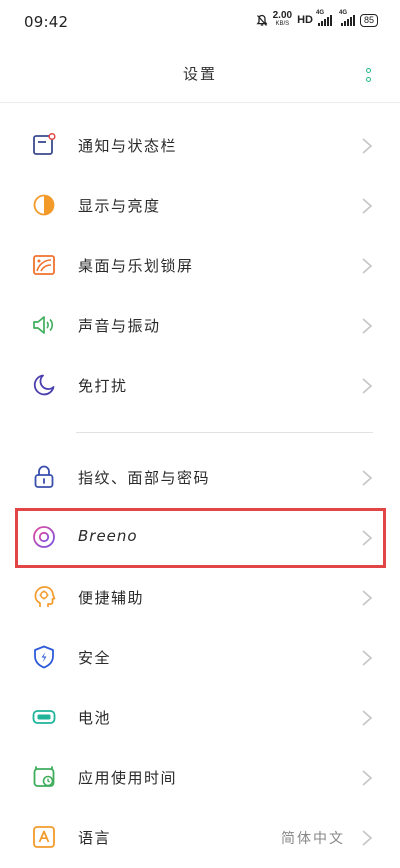  I want to click on settings-item-app-usage-time: 应用使用时间, so click(200, 778).